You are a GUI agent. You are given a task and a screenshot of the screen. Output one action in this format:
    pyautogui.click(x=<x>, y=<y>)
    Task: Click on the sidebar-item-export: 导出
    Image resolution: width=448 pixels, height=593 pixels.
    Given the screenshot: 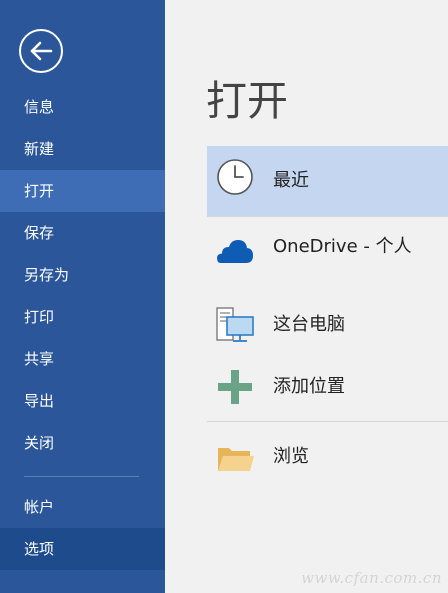 What is the action you would take?
    pyautogui.click(x=82, y=401)
    